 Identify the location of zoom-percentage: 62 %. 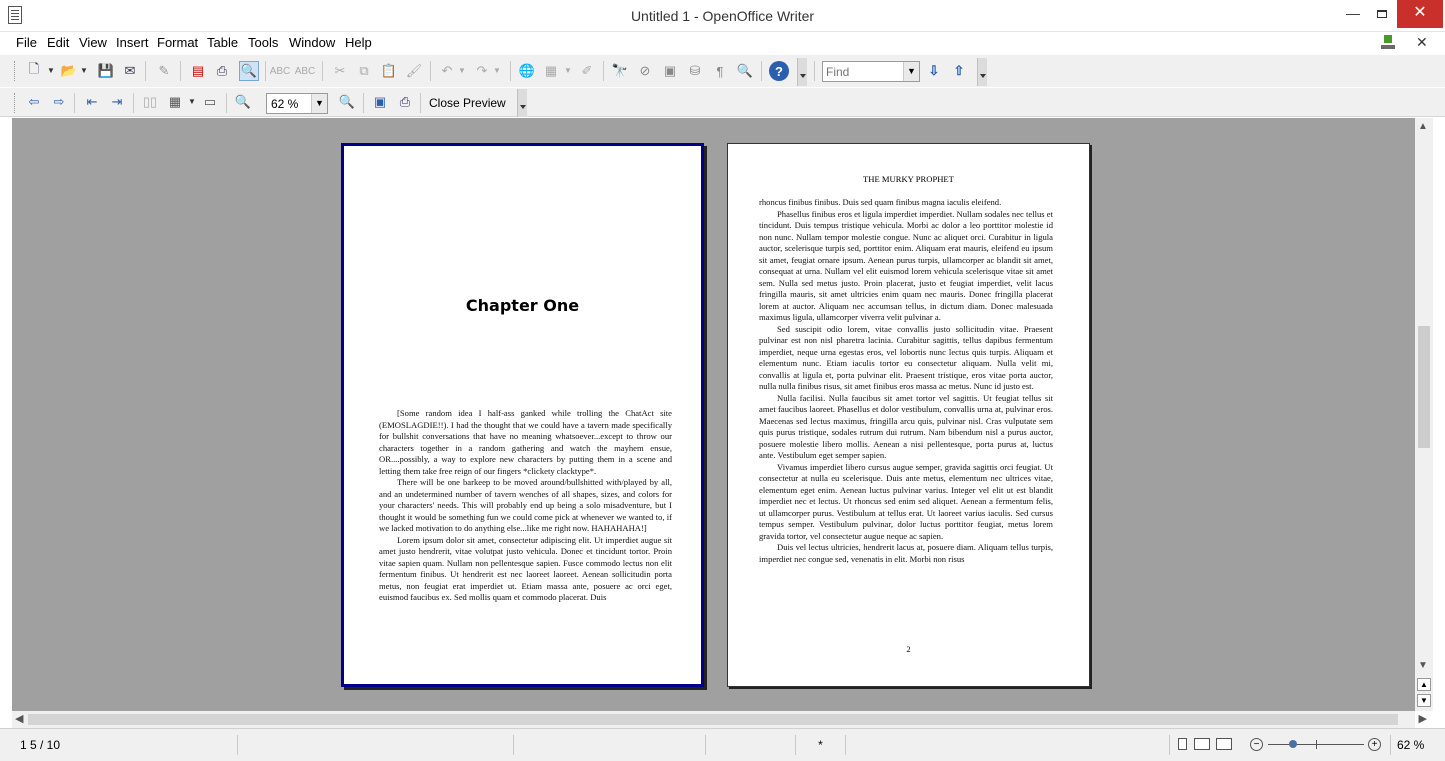
(1407, 745).